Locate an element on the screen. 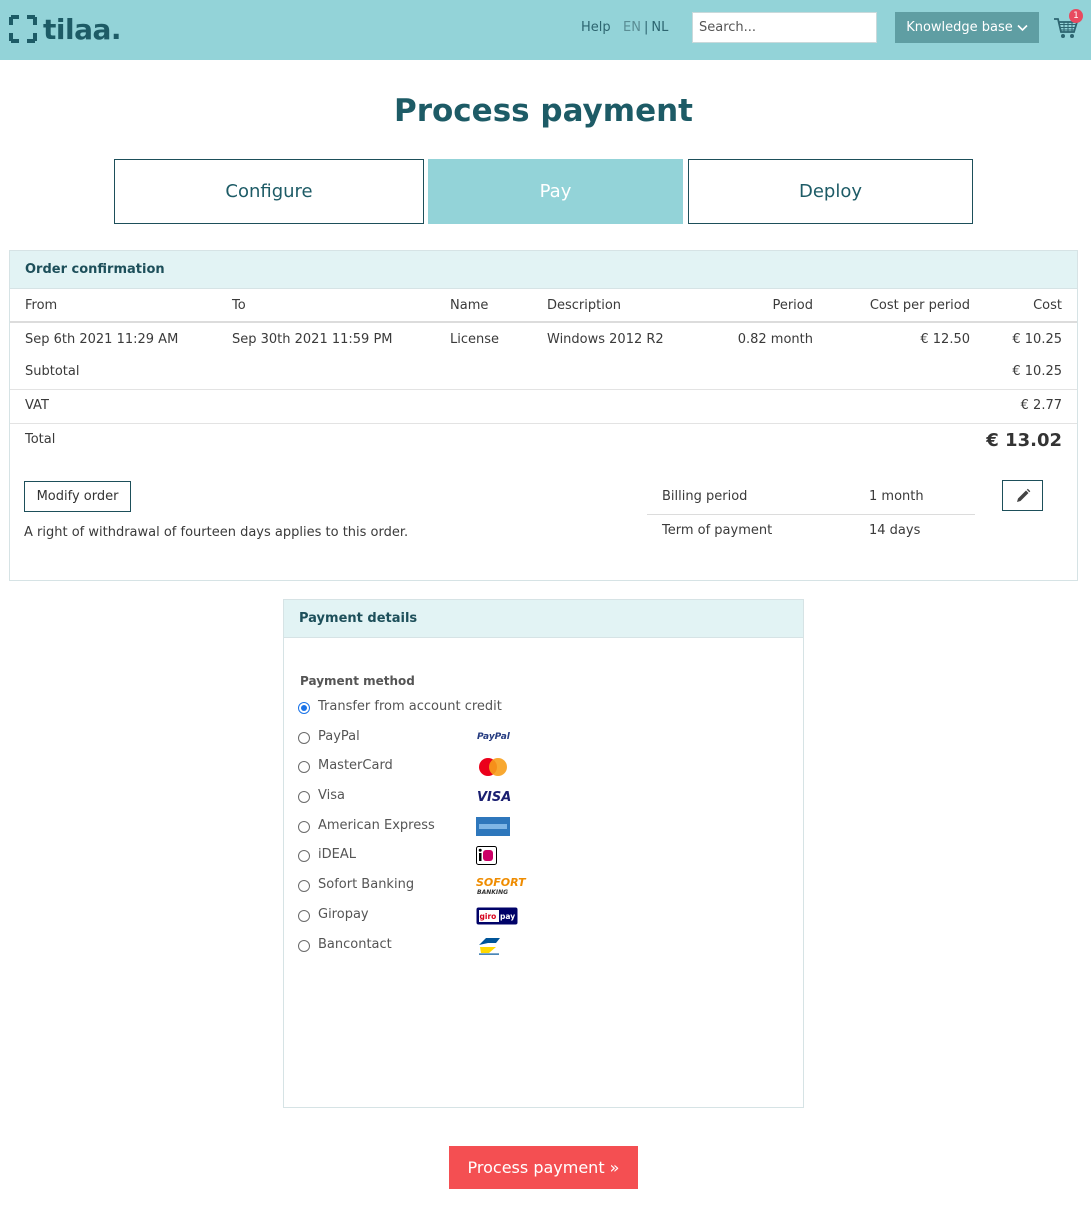  giropay-logo-icon: giro pay is located at coordinates (497, 916).